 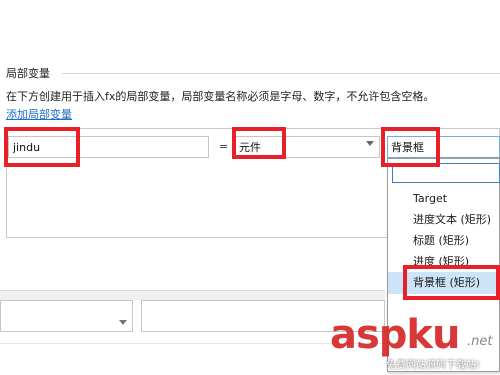 I want to click on dropdown-item-title: 标题 (矩形), so click(x=444, y=241).